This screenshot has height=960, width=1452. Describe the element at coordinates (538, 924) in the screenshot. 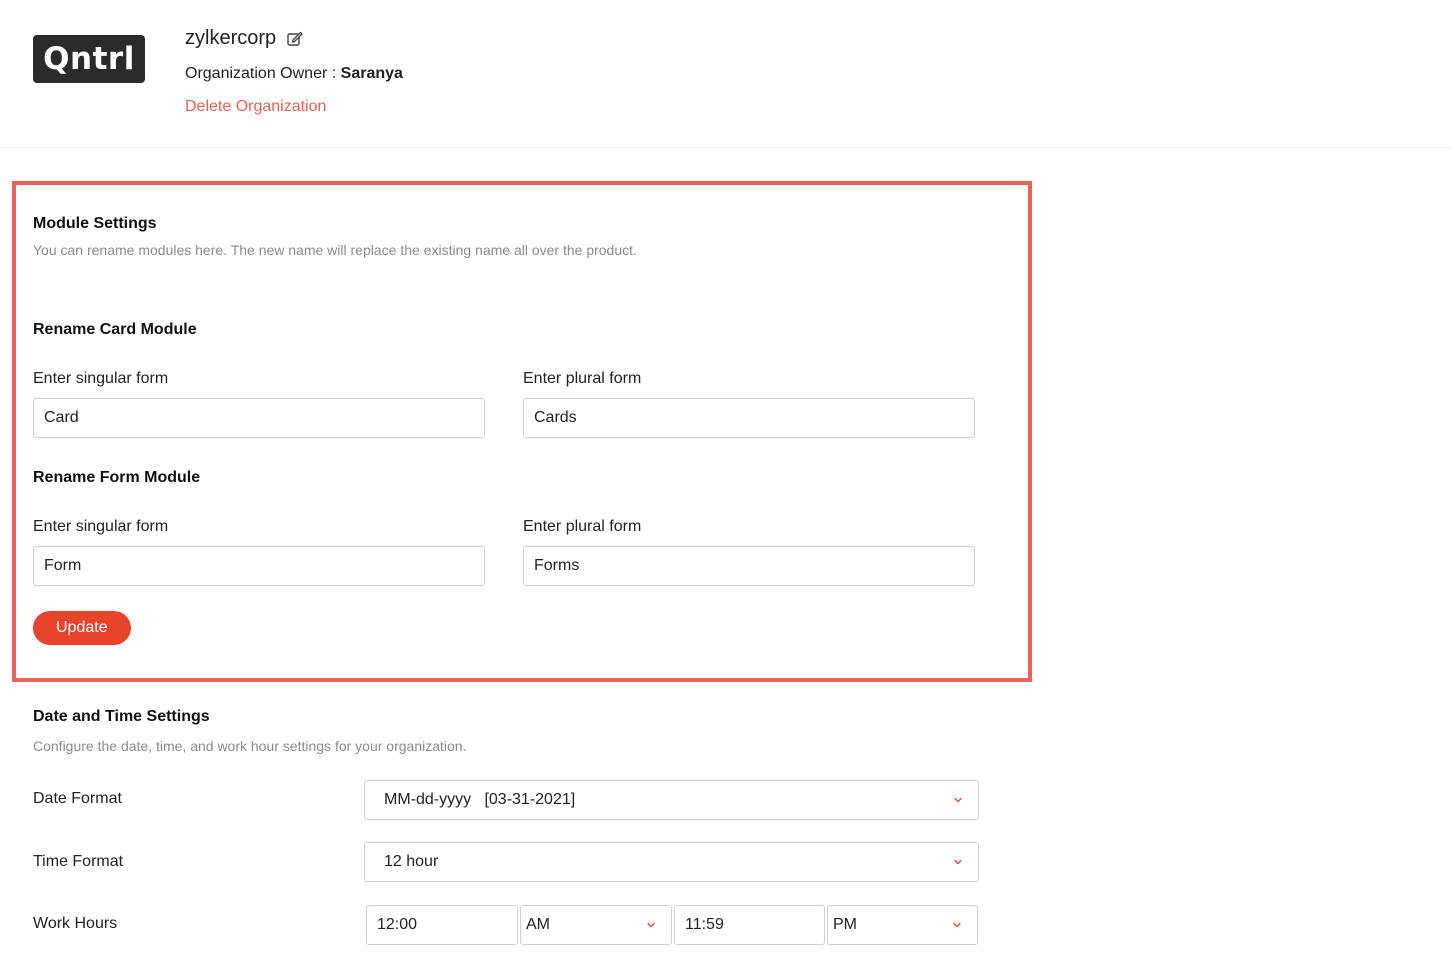

I see `work-start-meridiem-value: AM` at that location.